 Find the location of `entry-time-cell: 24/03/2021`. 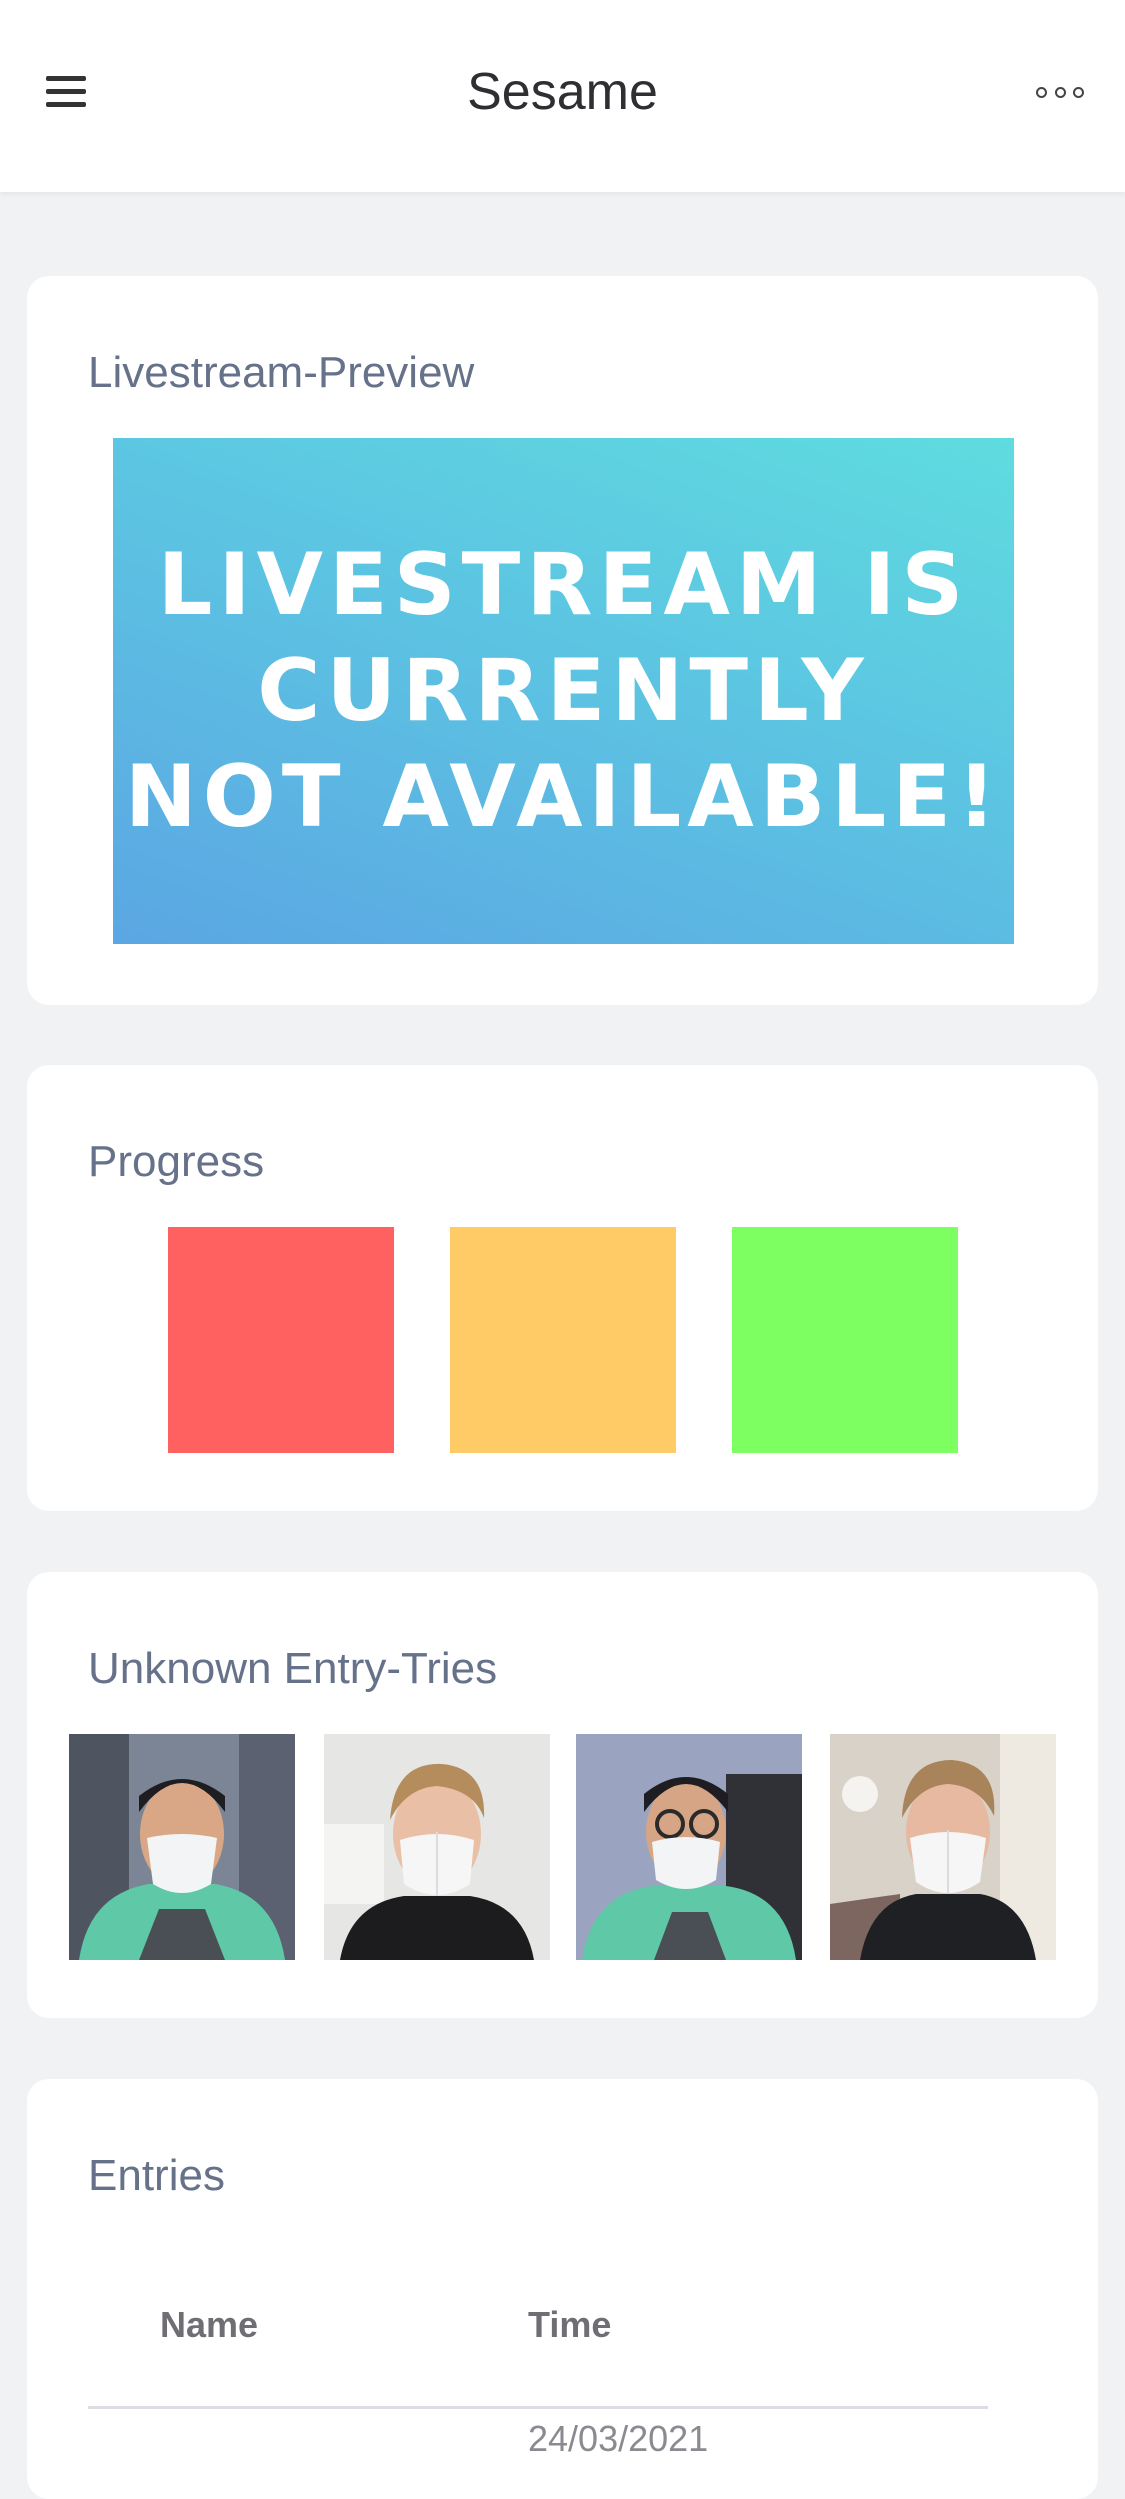

entry-time-cell: 24/03/2021 is located at coordinates (618, 2438).